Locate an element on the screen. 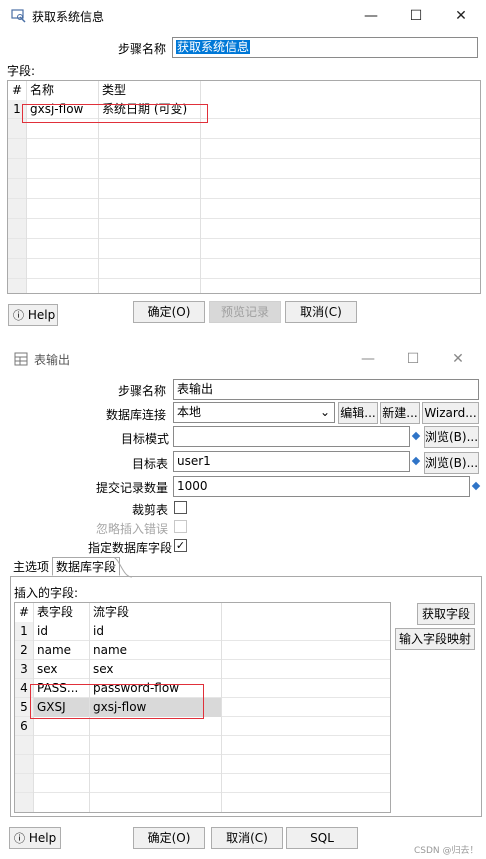 This screenshot has width=486, height=859. fields-label: 字段: is located at coordinates (21, 71).